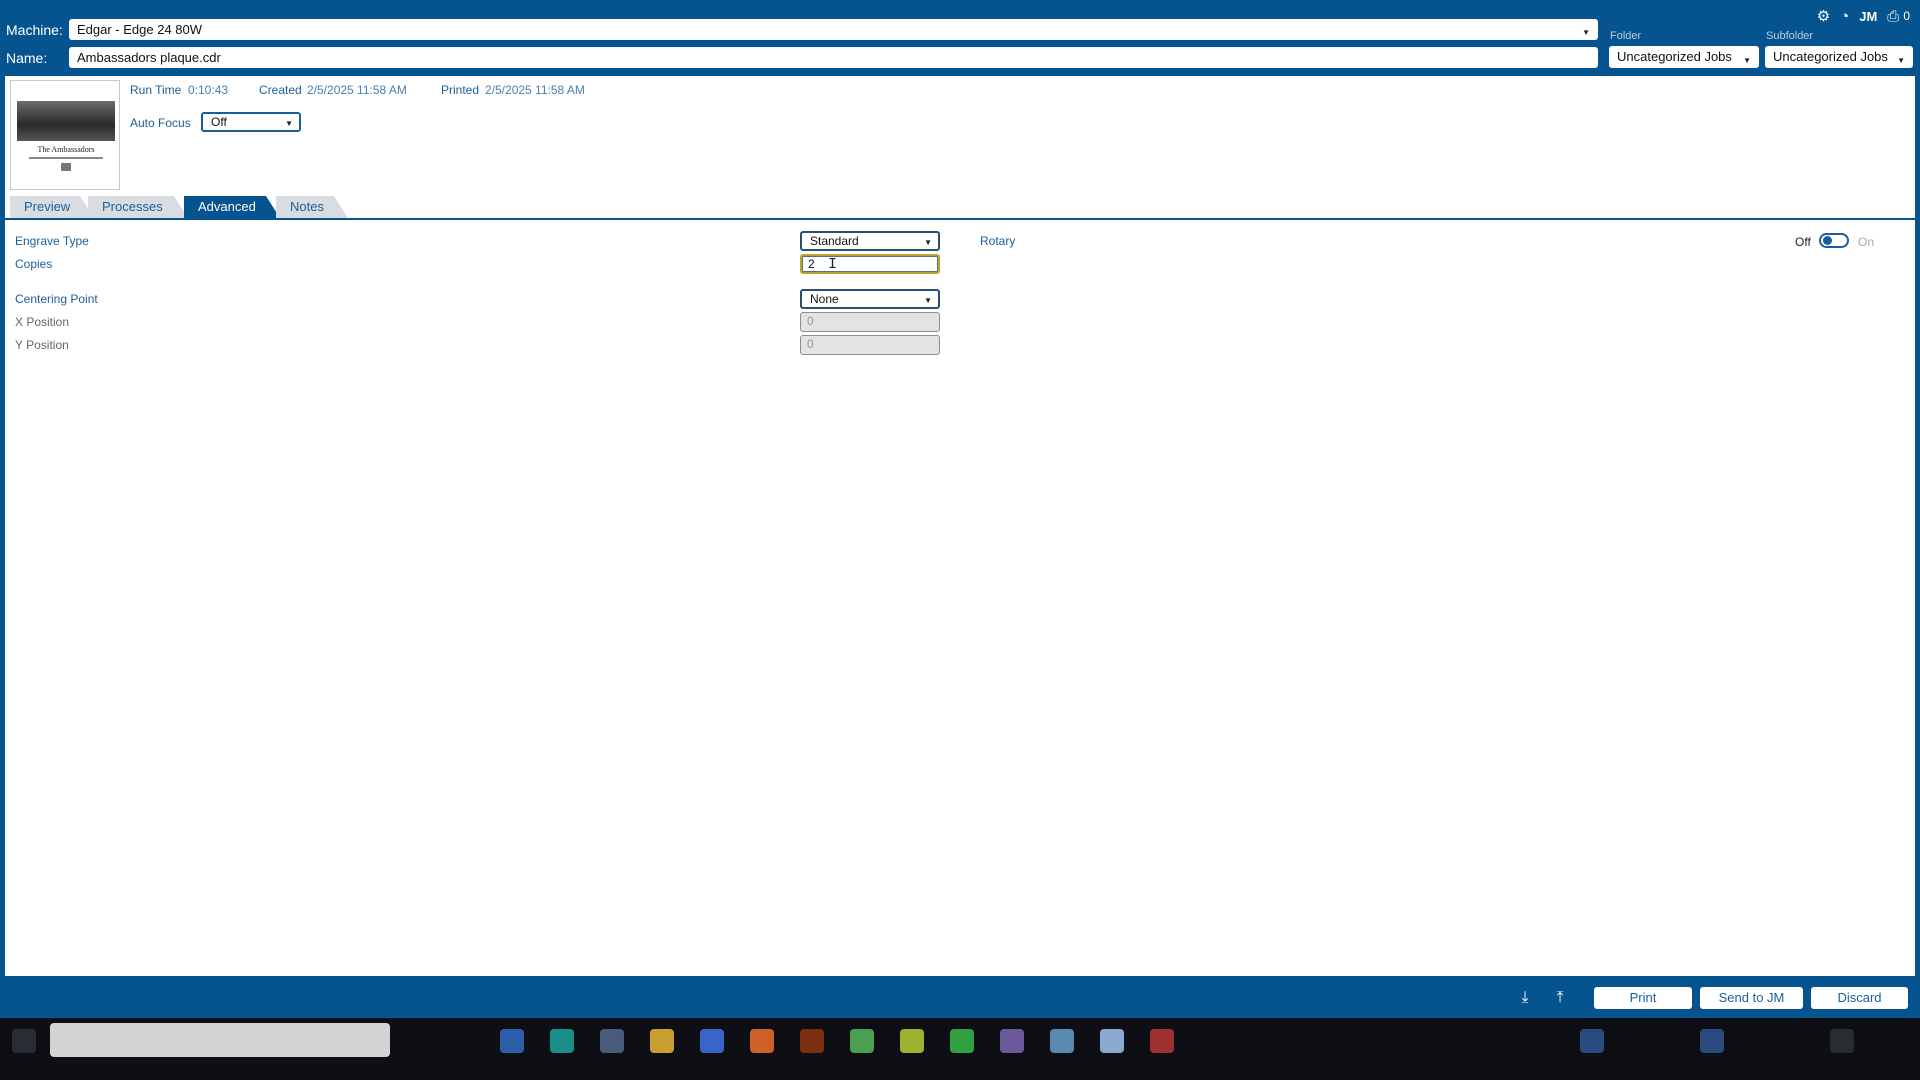  I want to click on copies-label: Copies, so click(34, 264).